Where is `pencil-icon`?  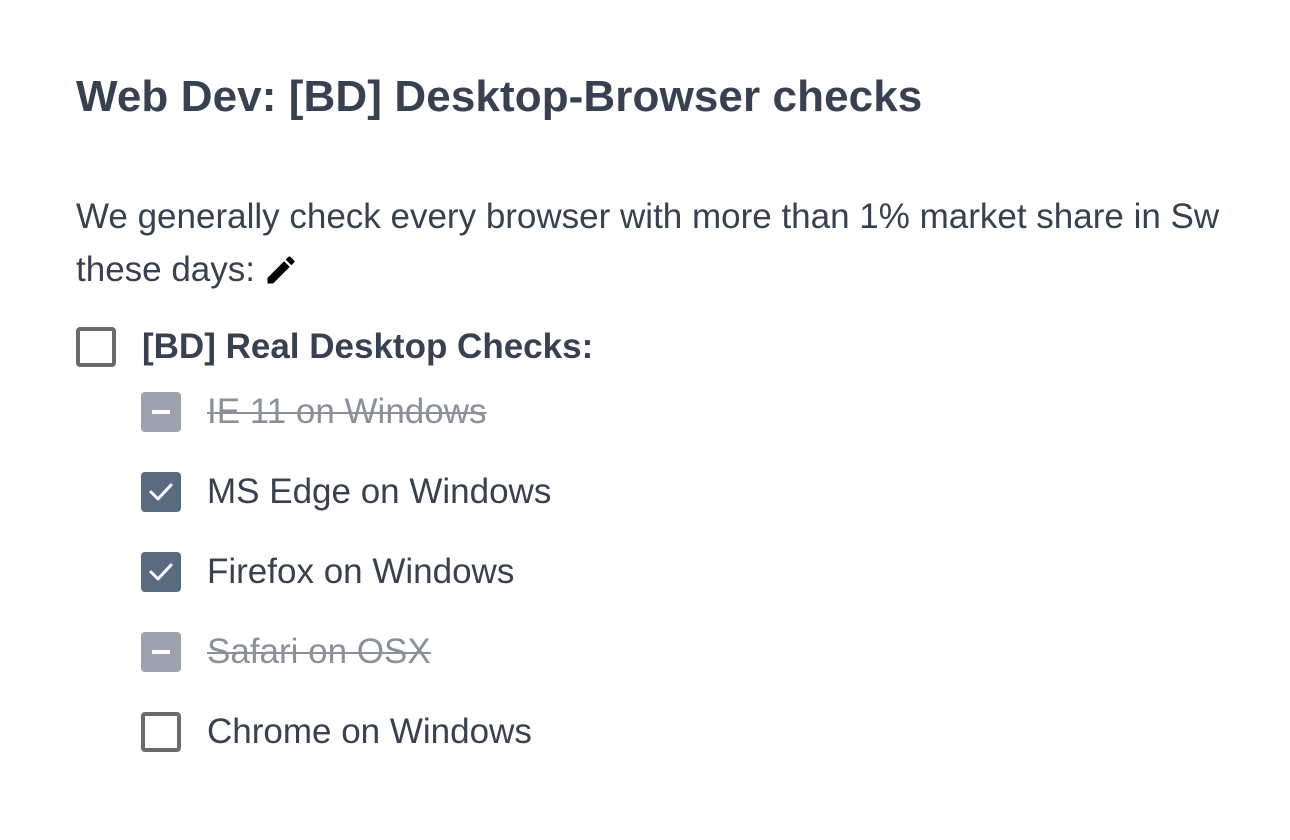 pencil-icon is located at coordinates (281, 270).